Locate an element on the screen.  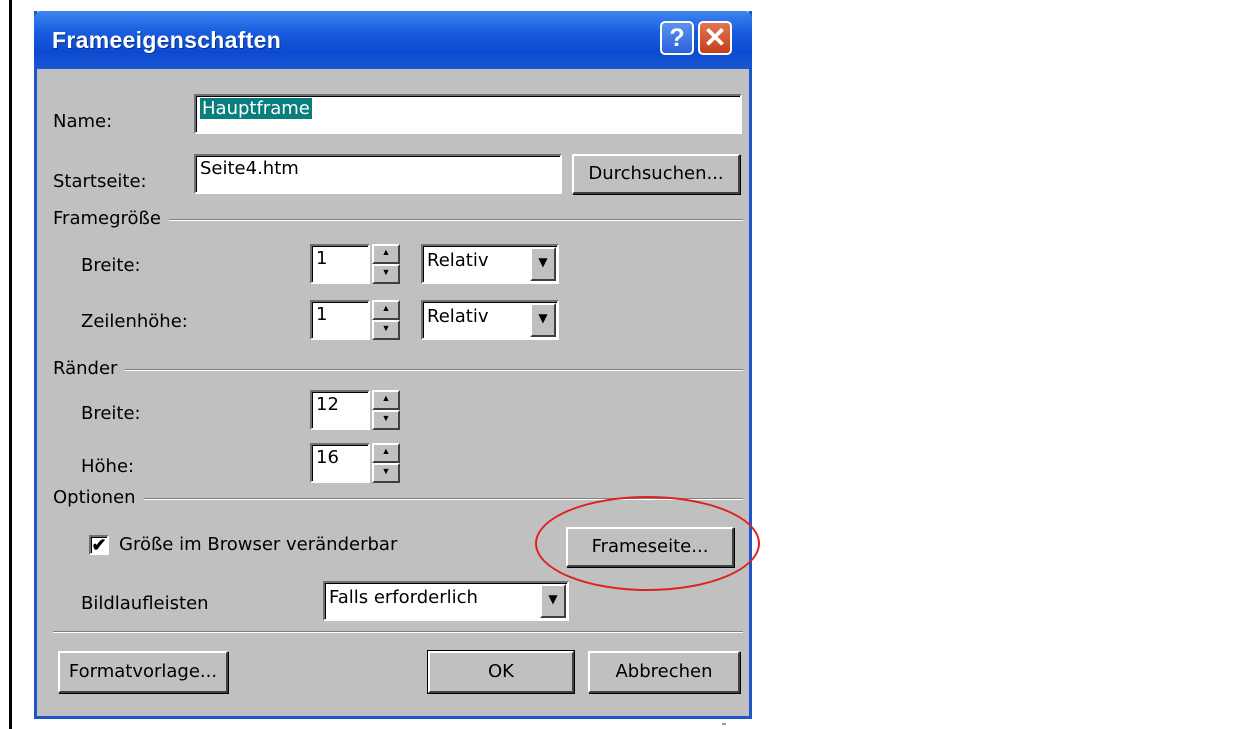
close-button: ✕ is located at coordinates (715, 38).